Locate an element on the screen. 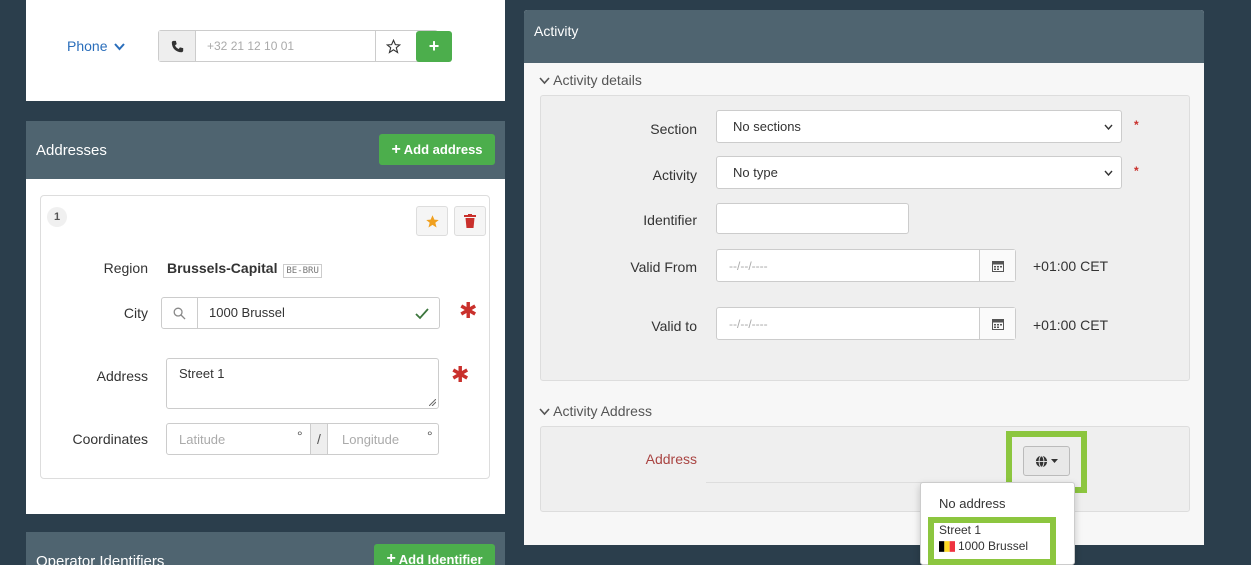 Image resolution: width=1251 pixels, height=565 pixels. delete-address-button is located at coordinates (470, 221).